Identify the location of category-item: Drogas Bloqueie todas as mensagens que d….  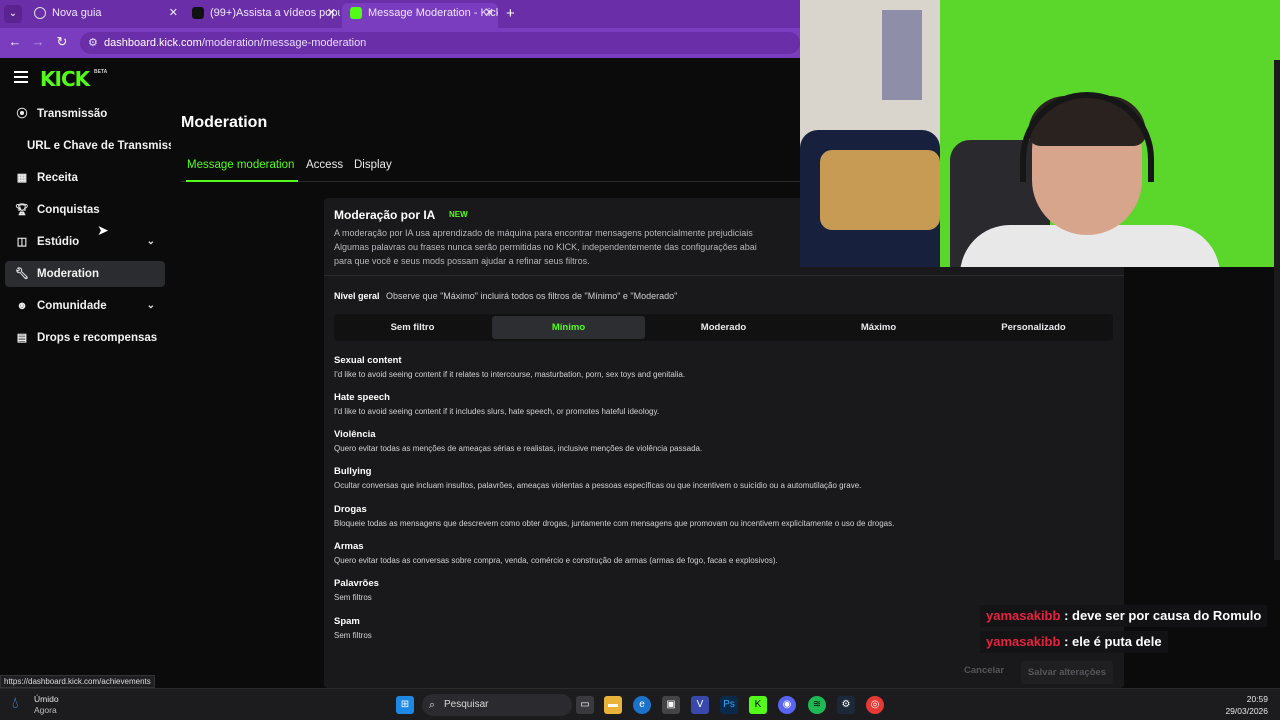
(714, 516).